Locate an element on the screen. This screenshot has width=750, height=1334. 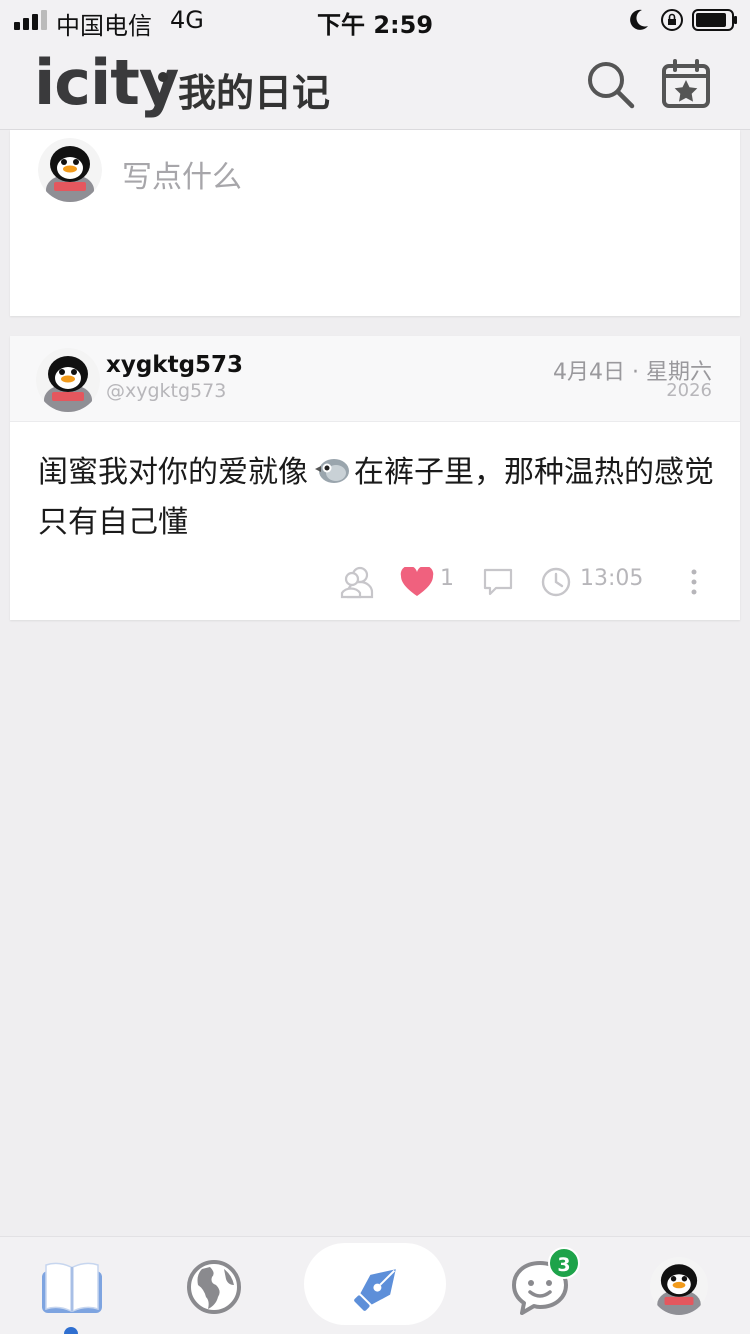
header-separator-dot is located at coordinates (163, 77).